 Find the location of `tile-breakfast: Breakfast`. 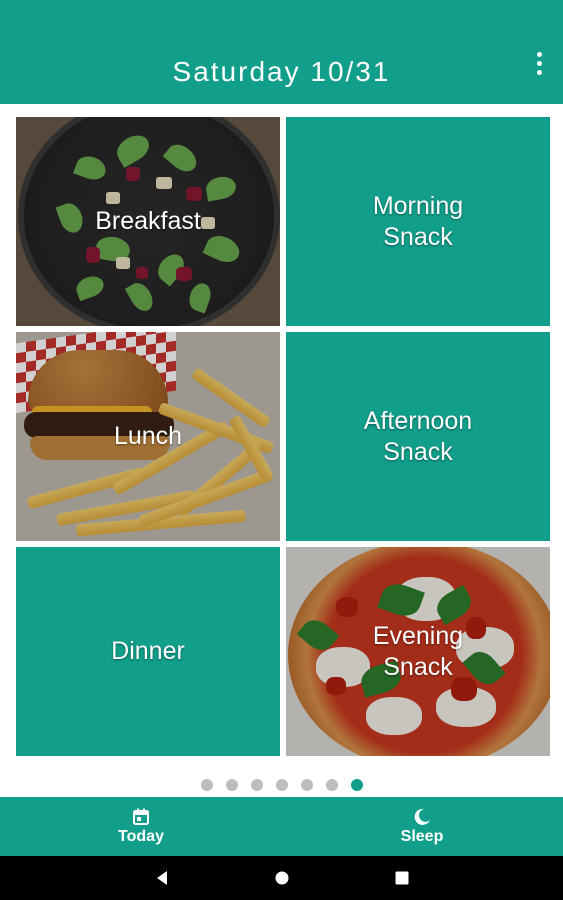

tile-breakfast: Breakfast is located at coordinates (148, 221).